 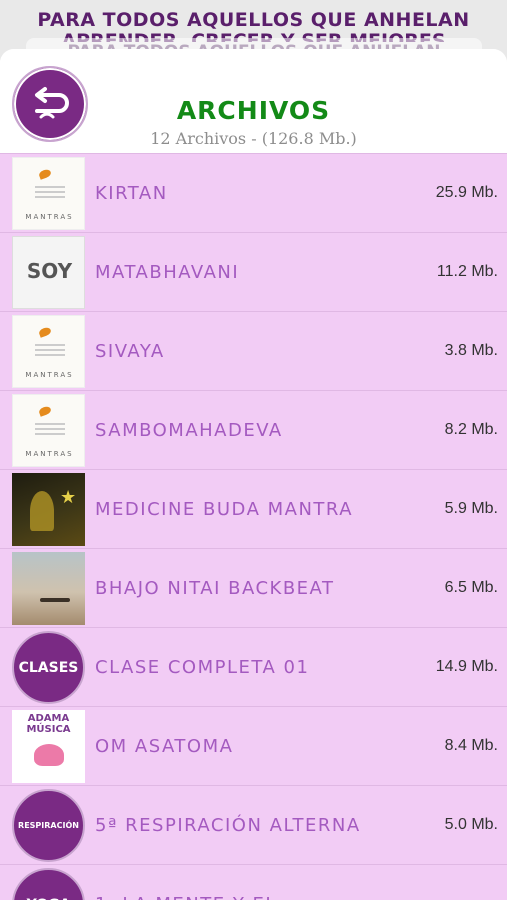 I want to click on cover-label: SOY, so click(x=49, y=271).